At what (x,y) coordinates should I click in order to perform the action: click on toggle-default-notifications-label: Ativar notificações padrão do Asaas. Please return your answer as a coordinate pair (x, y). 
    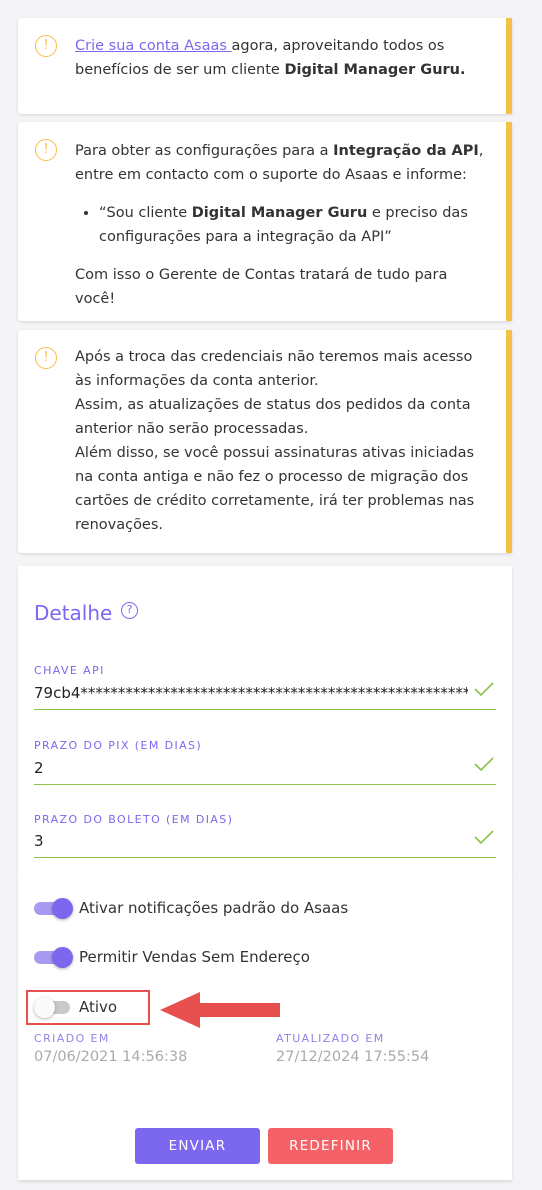
    Looking at the image, I should click on (214, 908).